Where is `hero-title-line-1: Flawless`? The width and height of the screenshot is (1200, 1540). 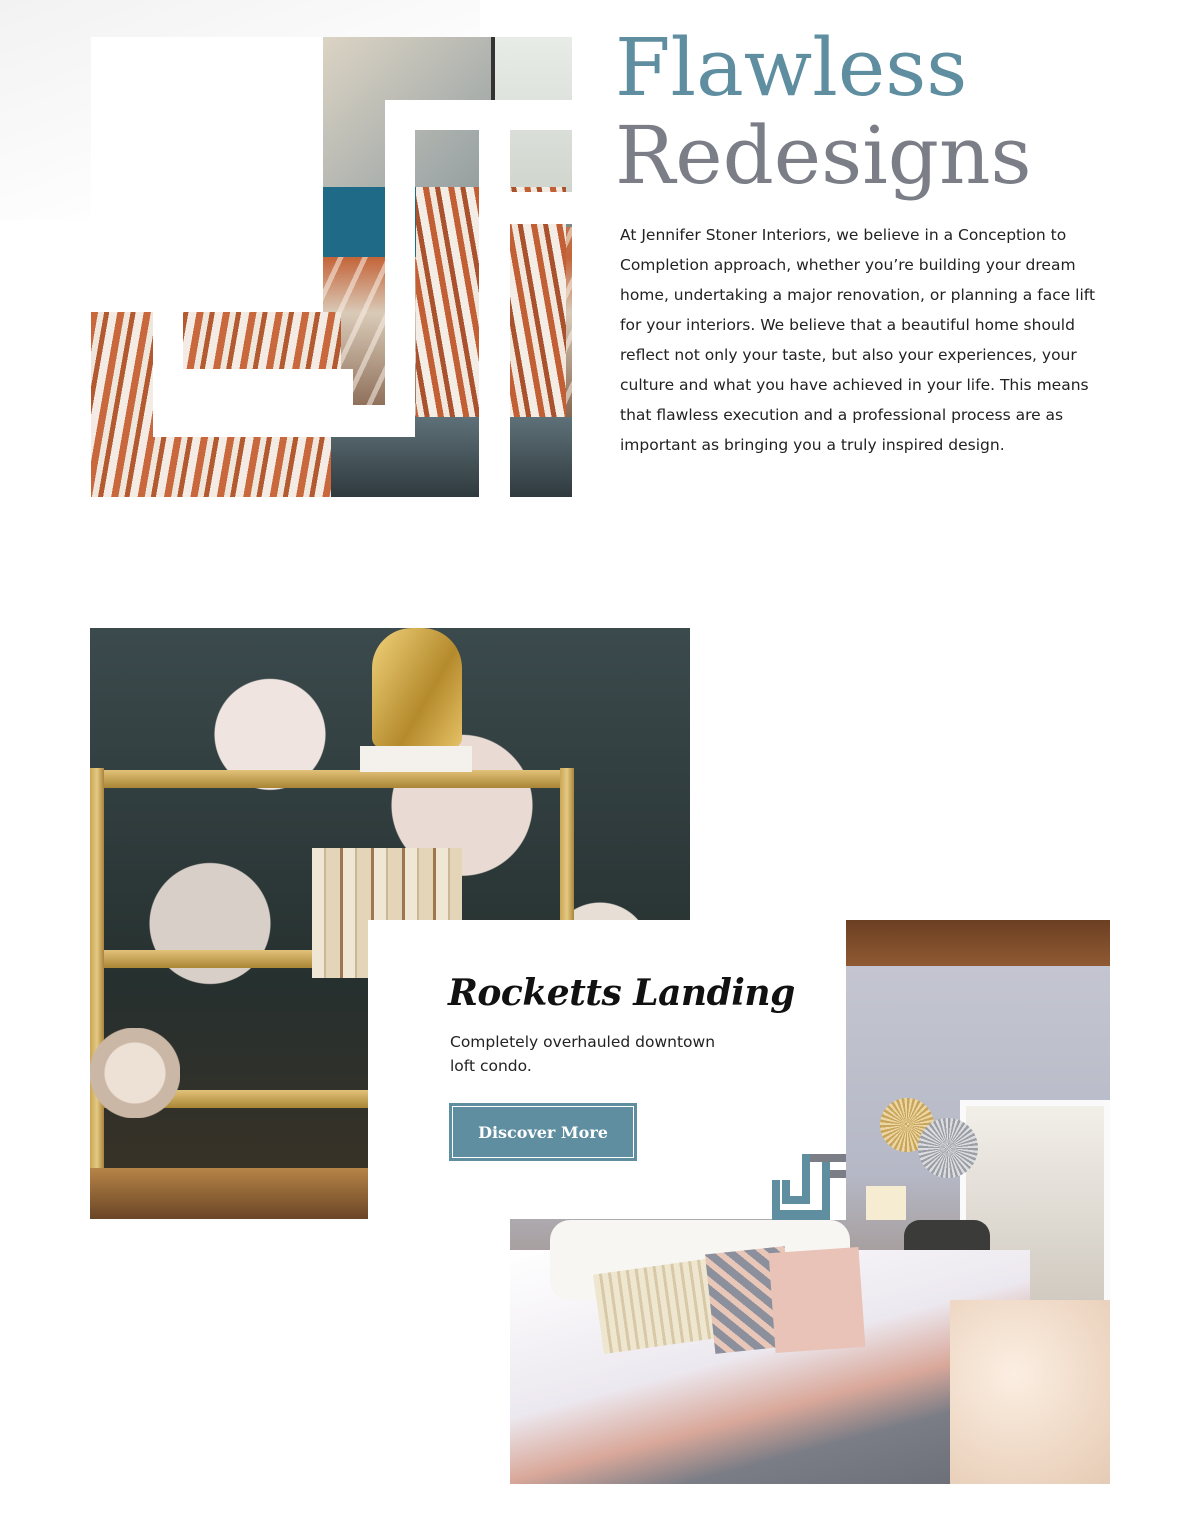 hero-title-line-1: Flawless is located at coordinates (791, 67).